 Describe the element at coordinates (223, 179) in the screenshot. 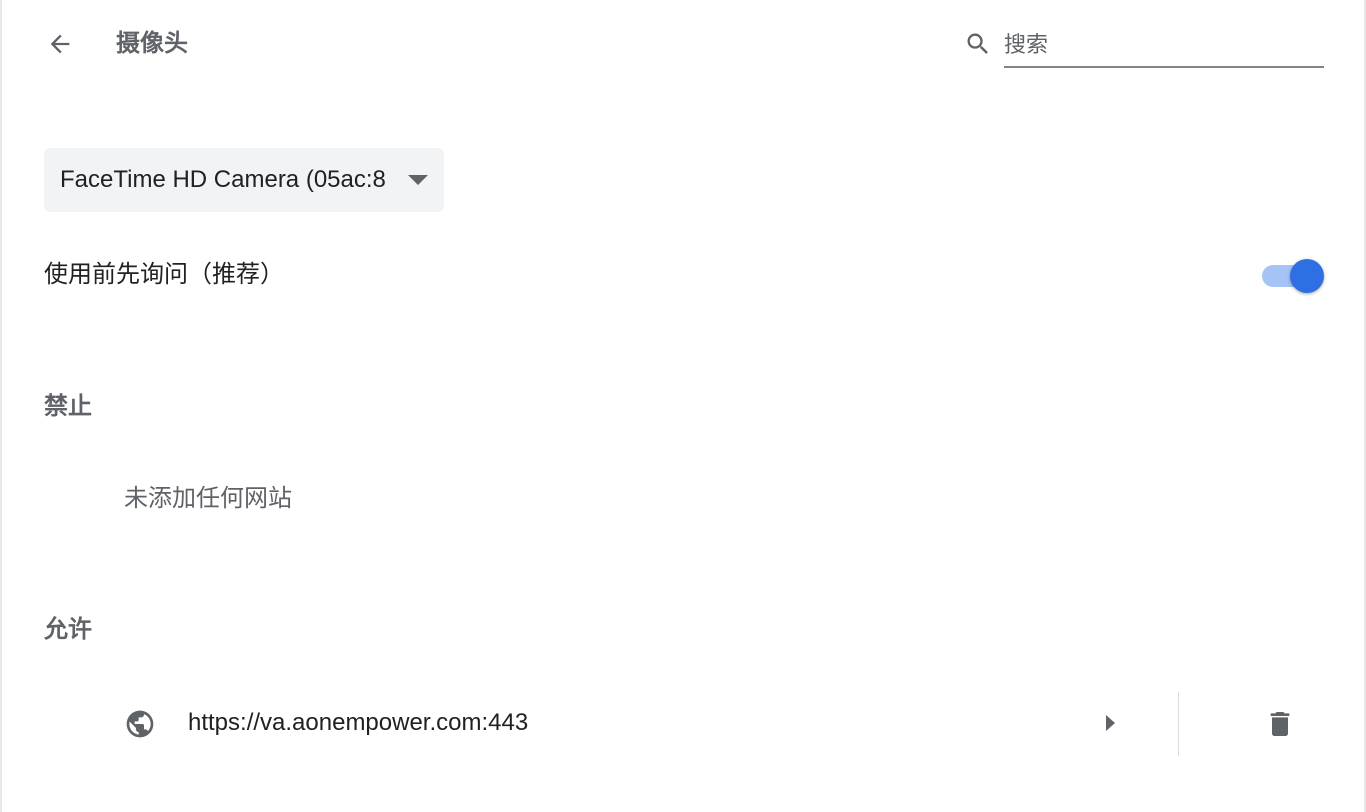

I see `camera-select-value: FaceTime HD Camera (05ac:8` at that location.